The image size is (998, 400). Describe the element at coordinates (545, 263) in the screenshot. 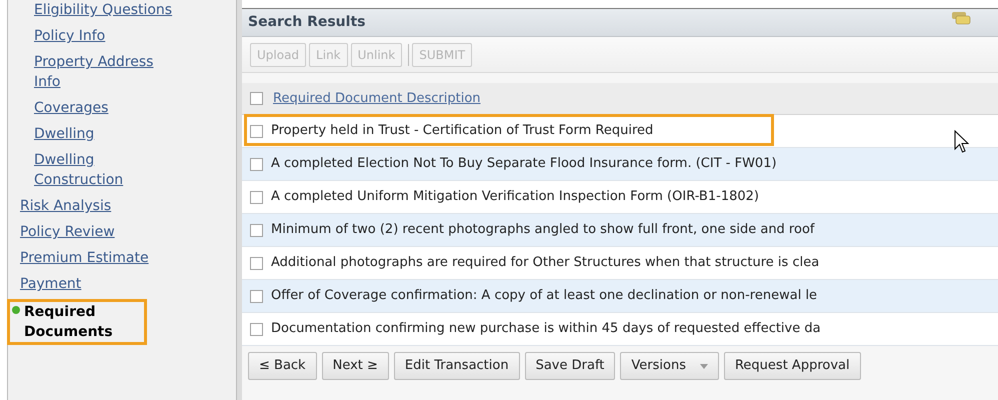

I see `table-cell-text: Additional photographs are required for Other Structures when that structure is clea` at that location.